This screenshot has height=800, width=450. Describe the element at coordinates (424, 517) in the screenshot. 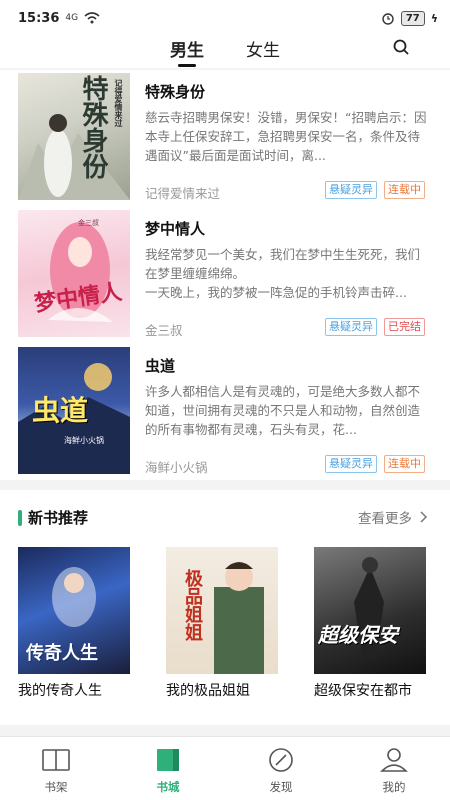

I see `chevron-right-icon` at that location.